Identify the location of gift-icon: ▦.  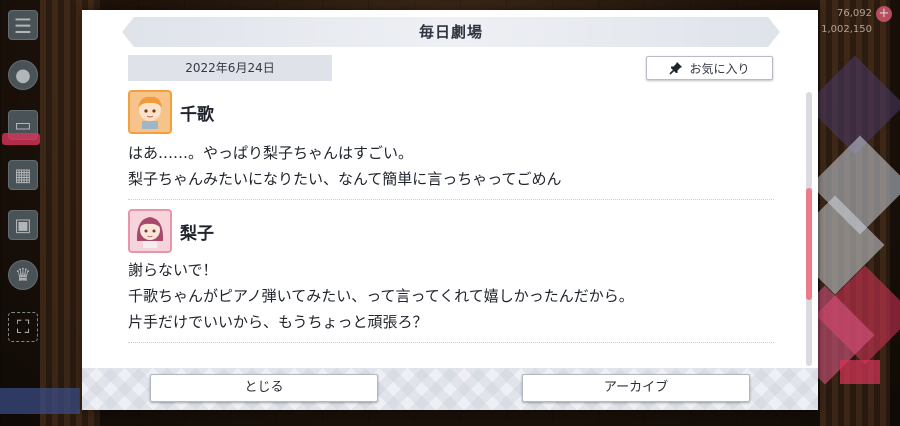
(23, 175).